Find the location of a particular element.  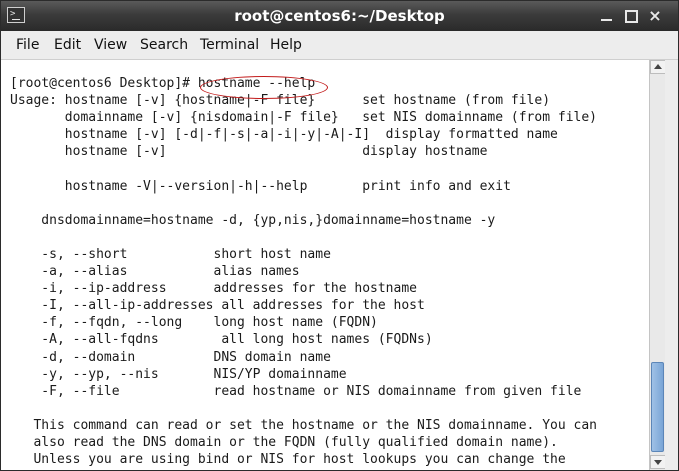

terminal-line: -d, --domain DNS domain name is located at coordinates (170, 357).